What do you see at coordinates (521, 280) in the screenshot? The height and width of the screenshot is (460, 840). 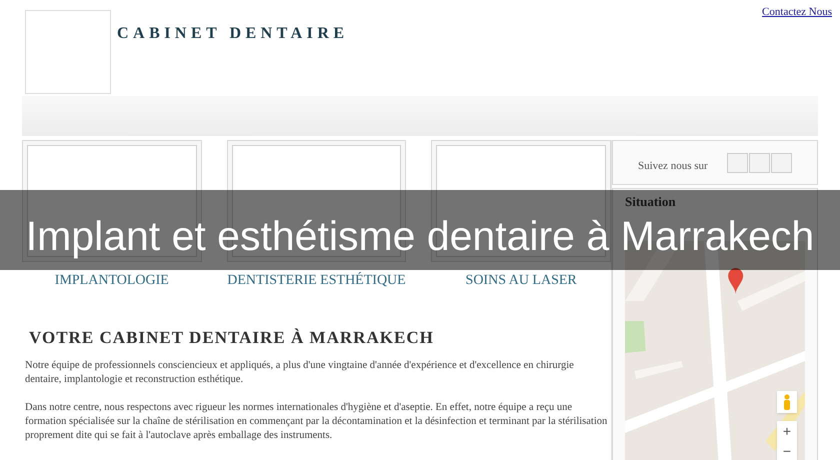 I see `service-link: SOINS AU LASER` at bounding box center [521, 280].